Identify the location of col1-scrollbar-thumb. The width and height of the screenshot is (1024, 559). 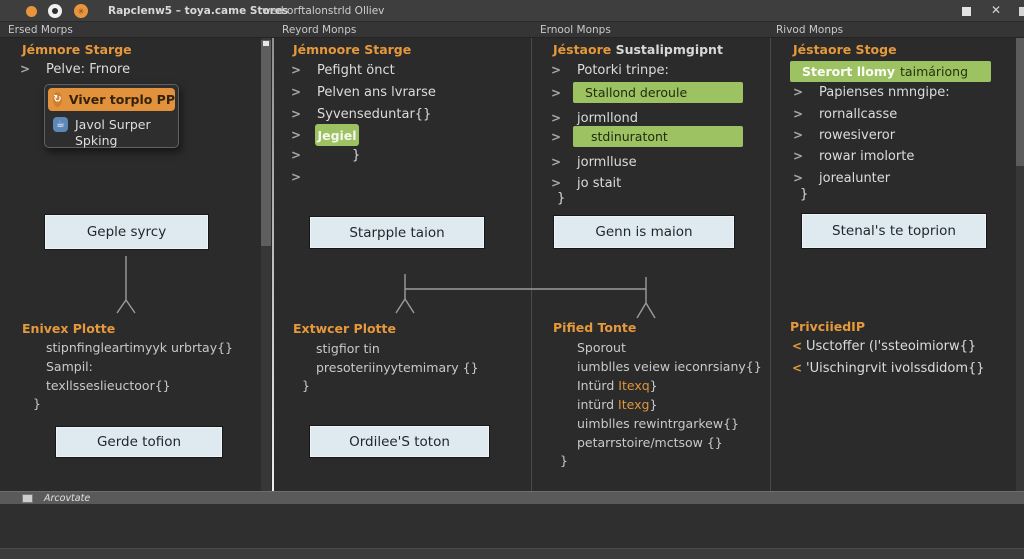
(266, 143).